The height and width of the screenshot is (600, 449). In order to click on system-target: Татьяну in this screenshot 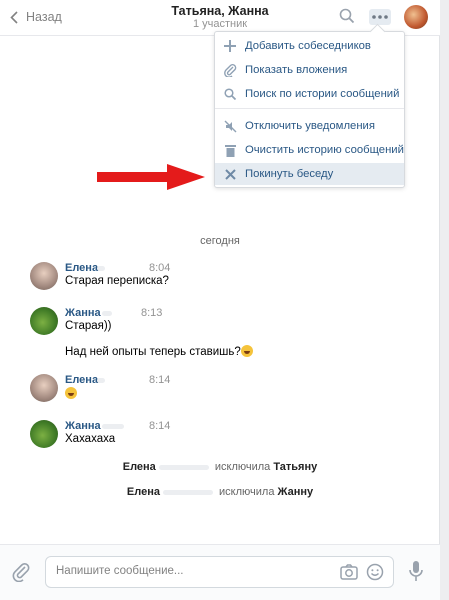, I will do `click(295, 467)`.